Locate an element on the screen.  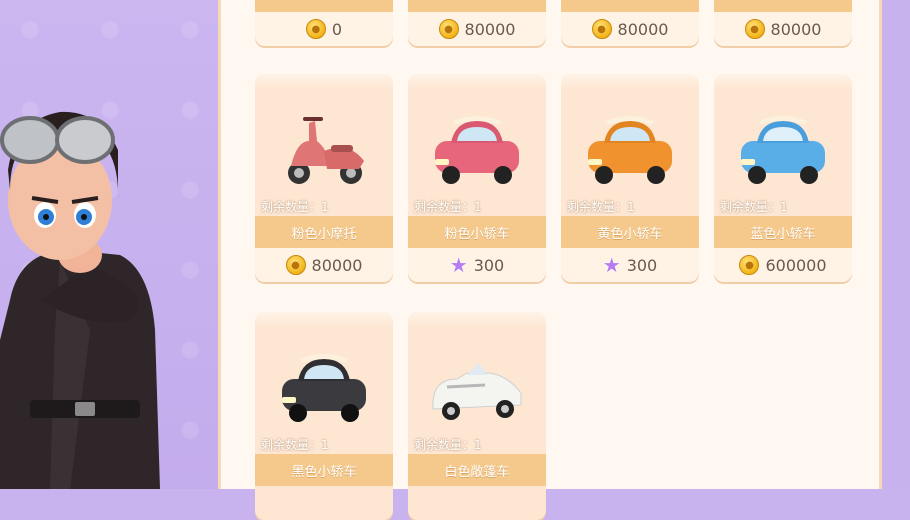
shop-card-blue-car: 剩余数量：1 蓝色小轿车 ● 600000 is located at coordinates (783, 178).